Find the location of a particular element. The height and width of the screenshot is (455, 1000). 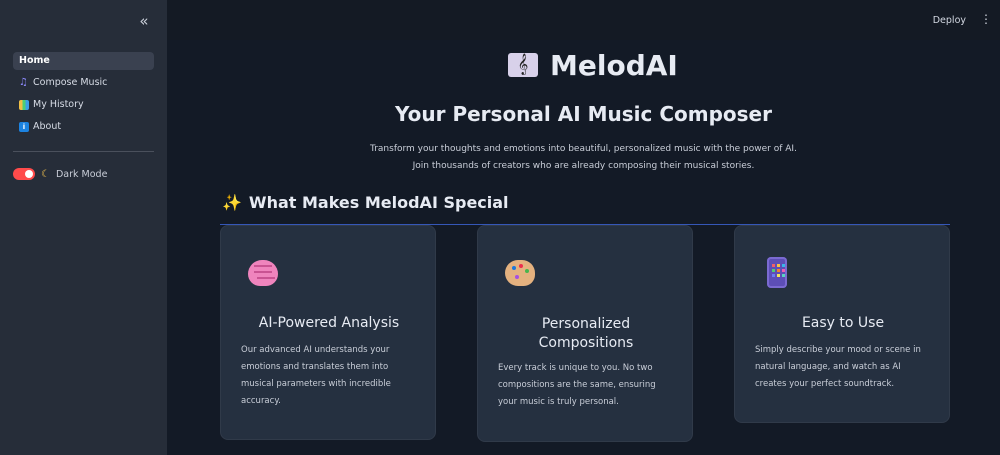

dark-mode-label: Dark Mode is located at coordinates (81, 174).